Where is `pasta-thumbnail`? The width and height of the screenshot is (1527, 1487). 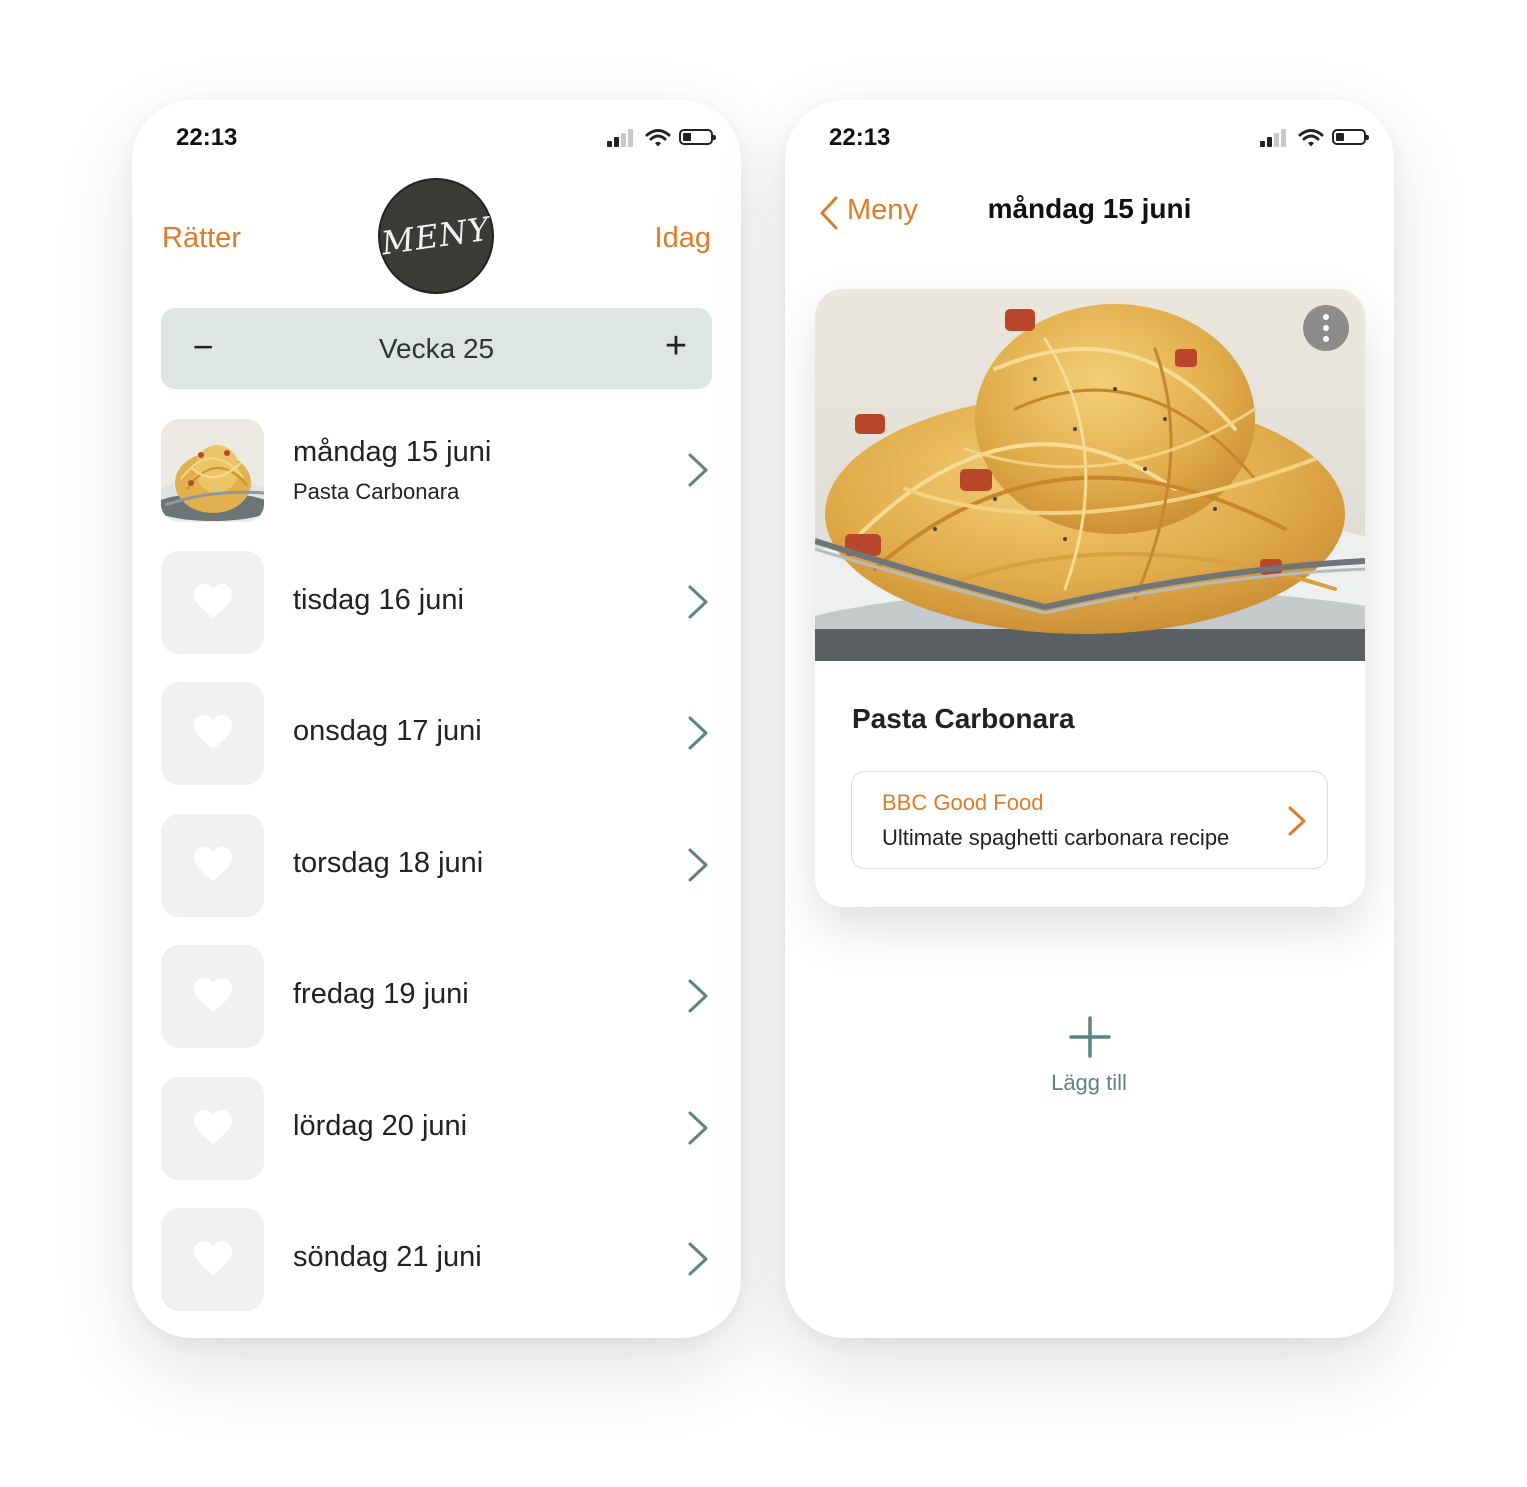
pasta-thumbnail is located at coordinates (212, 470).